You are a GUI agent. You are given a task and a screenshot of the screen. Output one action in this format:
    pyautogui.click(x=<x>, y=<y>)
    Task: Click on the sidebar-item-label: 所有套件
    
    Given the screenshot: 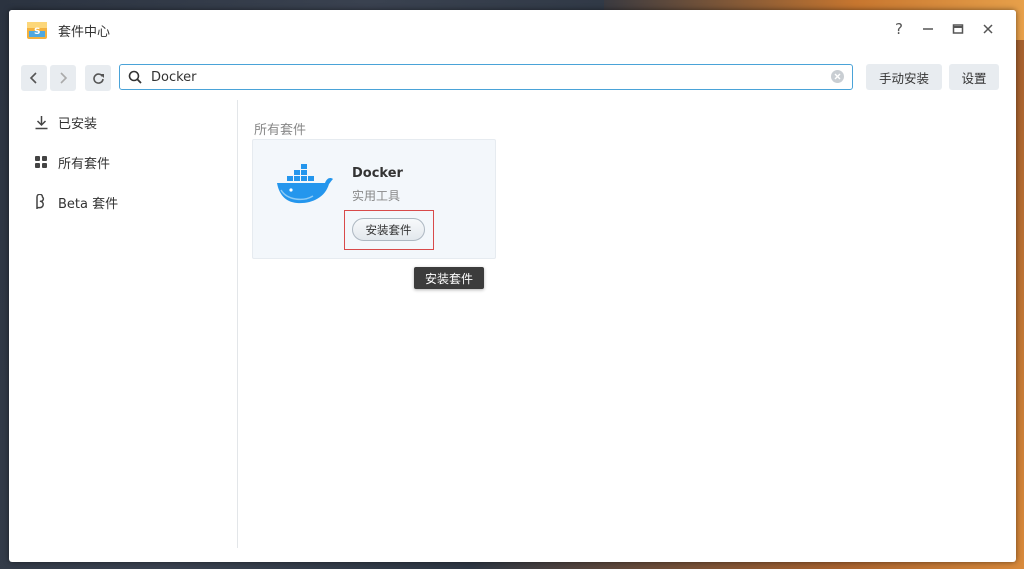 What is the action you would take?
    pyautogui.click(x=84, y=164)
    